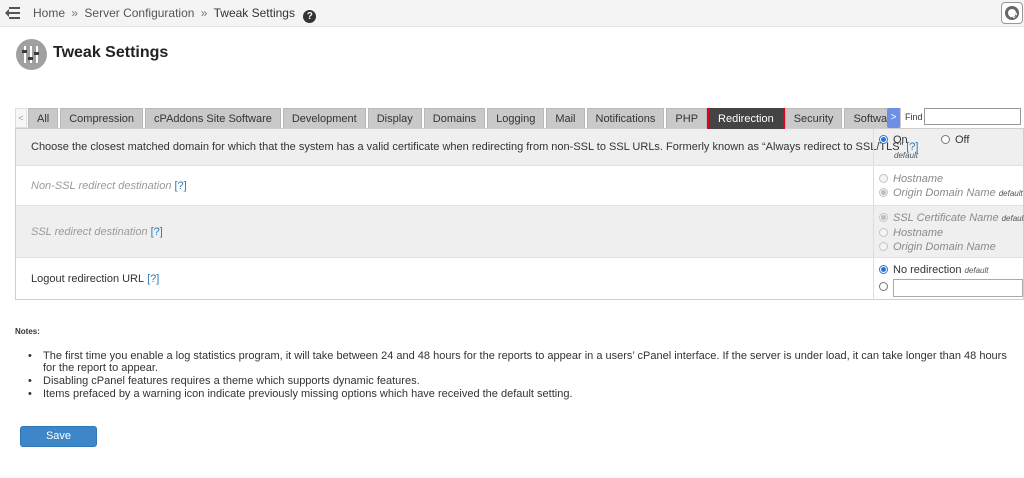 Image resolution: width=1024 pixels, height=478 pixels. Describe the element at coordinates (139, 13) in the screenshot. I see `breadcrumb-server-configuration: Server Configuration` at that location.